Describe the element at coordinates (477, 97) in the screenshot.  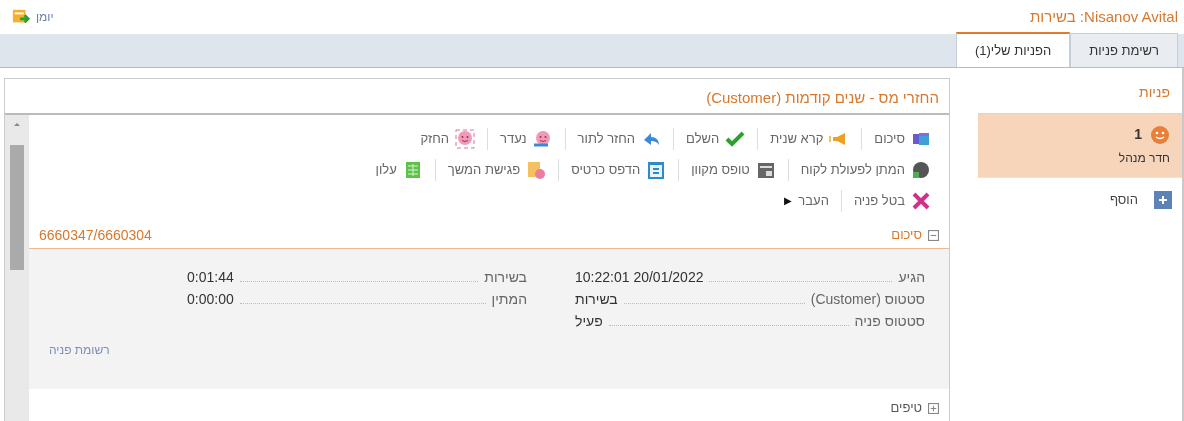
I see `panel-title: החזרי מס - שנים קודמות (Customer)` at that location.